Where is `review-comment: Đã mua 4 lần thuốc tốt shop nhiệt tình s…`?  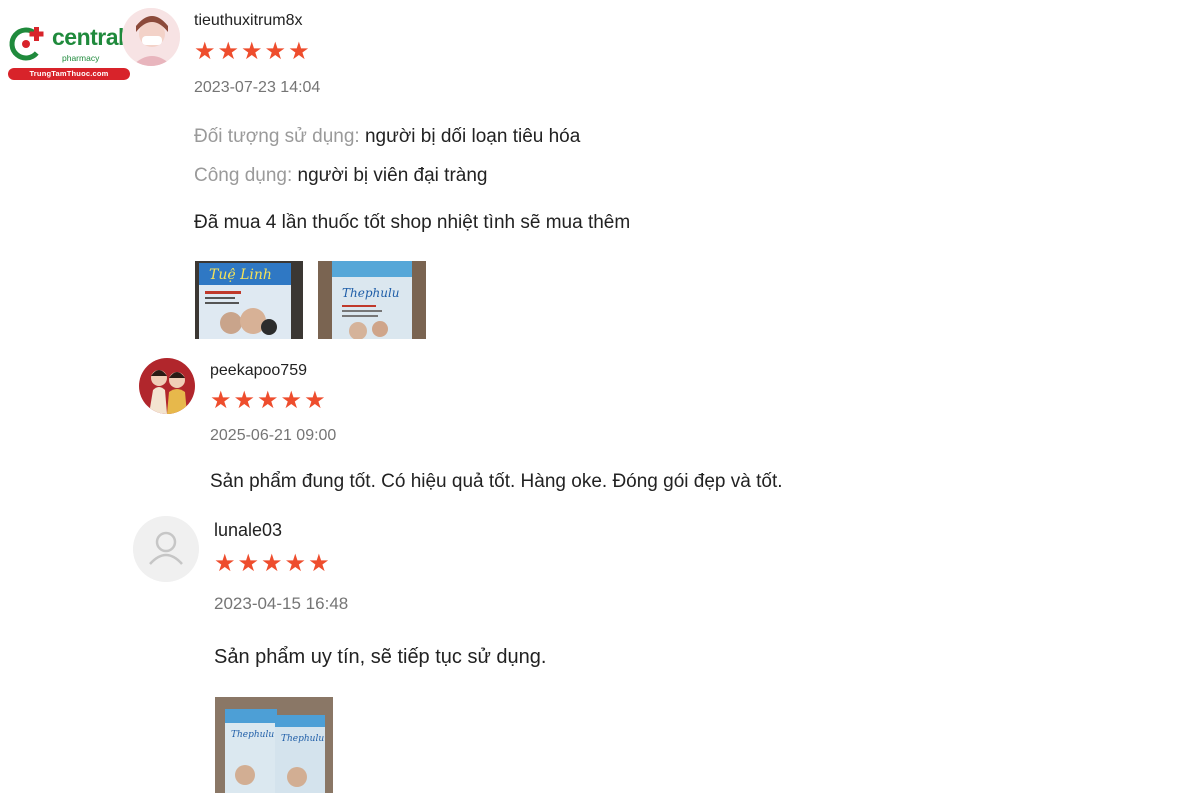 review-comment: Đã mua 4 lần thuốc tốt shop nhiệt tình s… is located at coordinates (412, 222).